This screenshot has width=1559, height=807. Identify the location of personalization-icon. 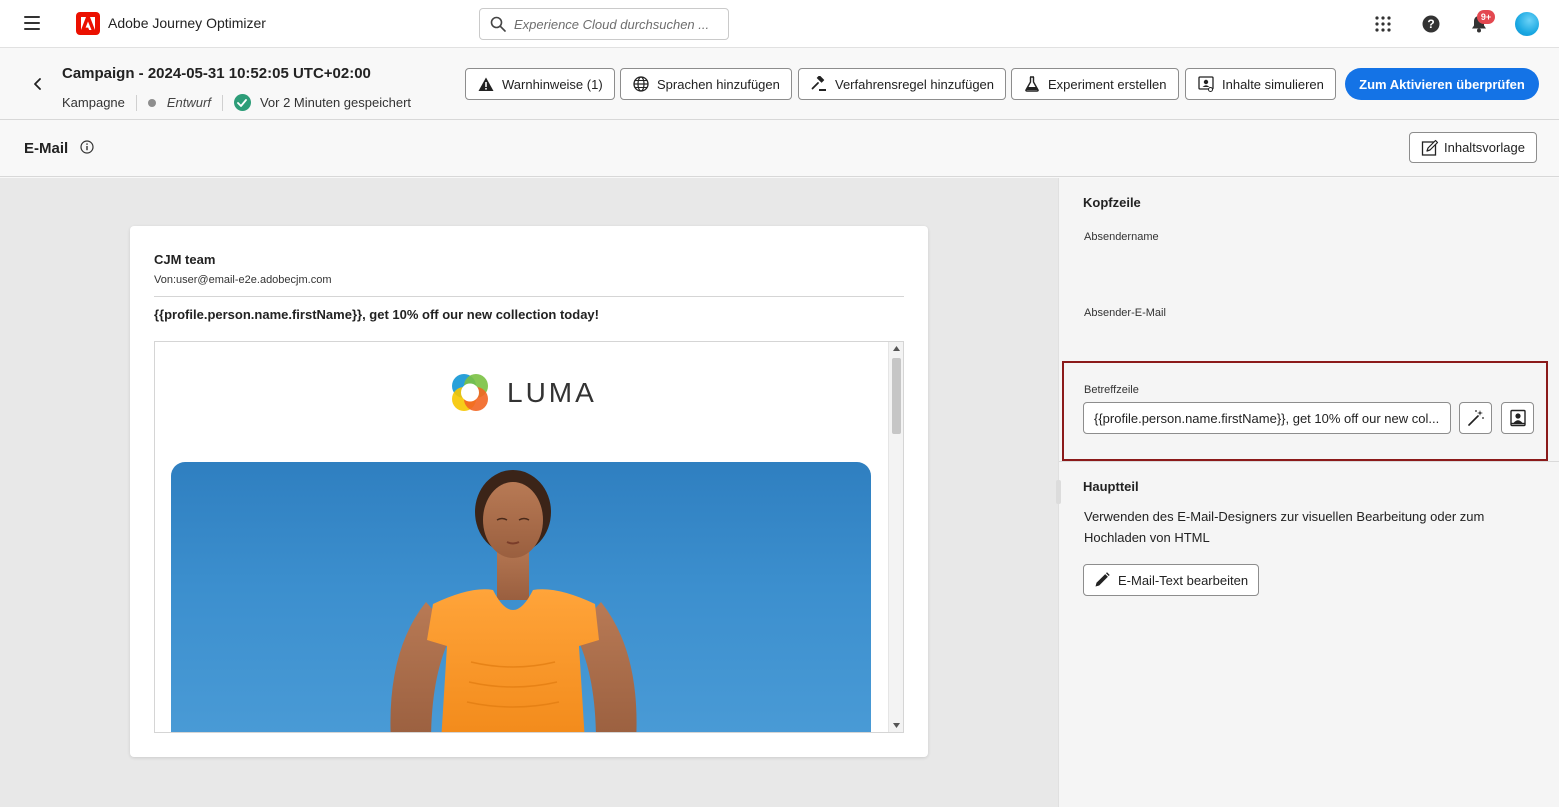
(1517, 418).